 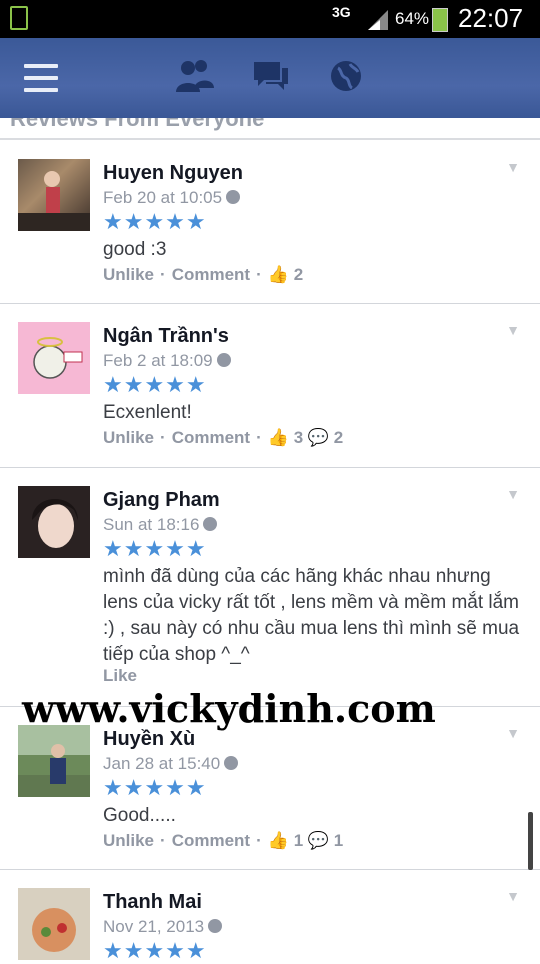 I want to click on comment-count: 1, so click(x=338, y=840).